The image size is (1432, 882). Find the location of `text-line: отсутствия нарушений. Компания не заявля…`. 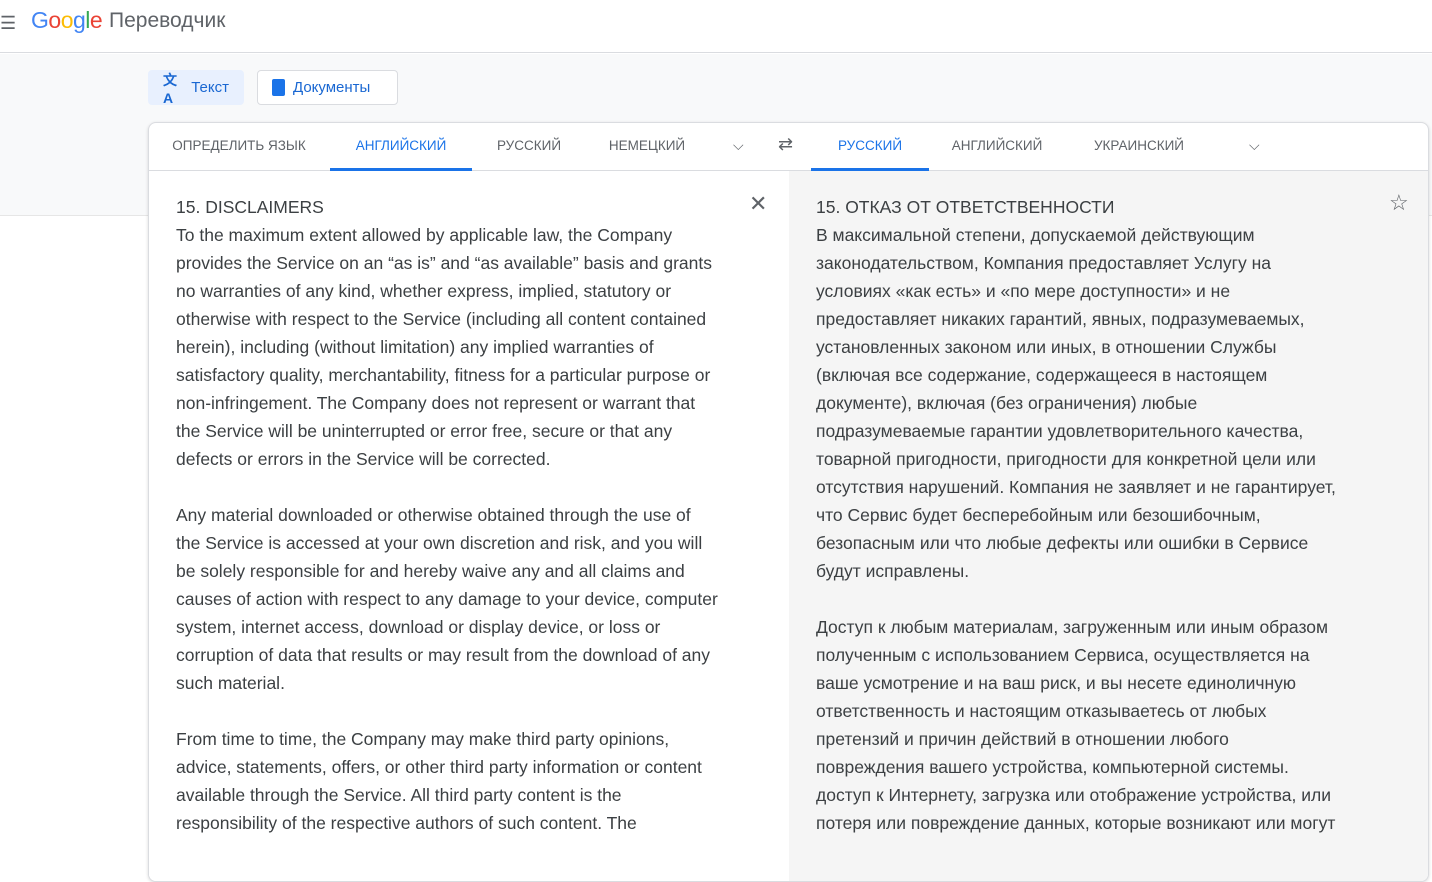

text-line: отсутствия нарушений. Компания не заявля… is located at coordinates (1076, 487).